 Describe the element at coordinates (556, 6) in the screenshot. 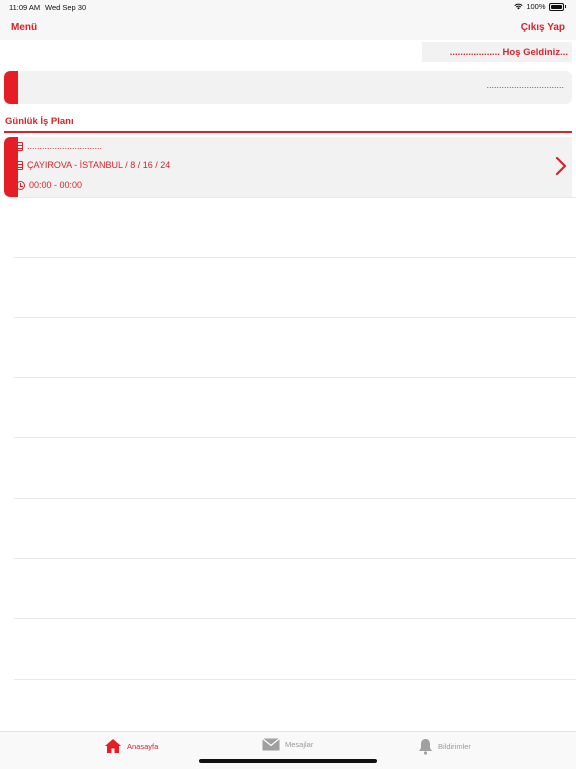

I see `battery-icon` at that location.